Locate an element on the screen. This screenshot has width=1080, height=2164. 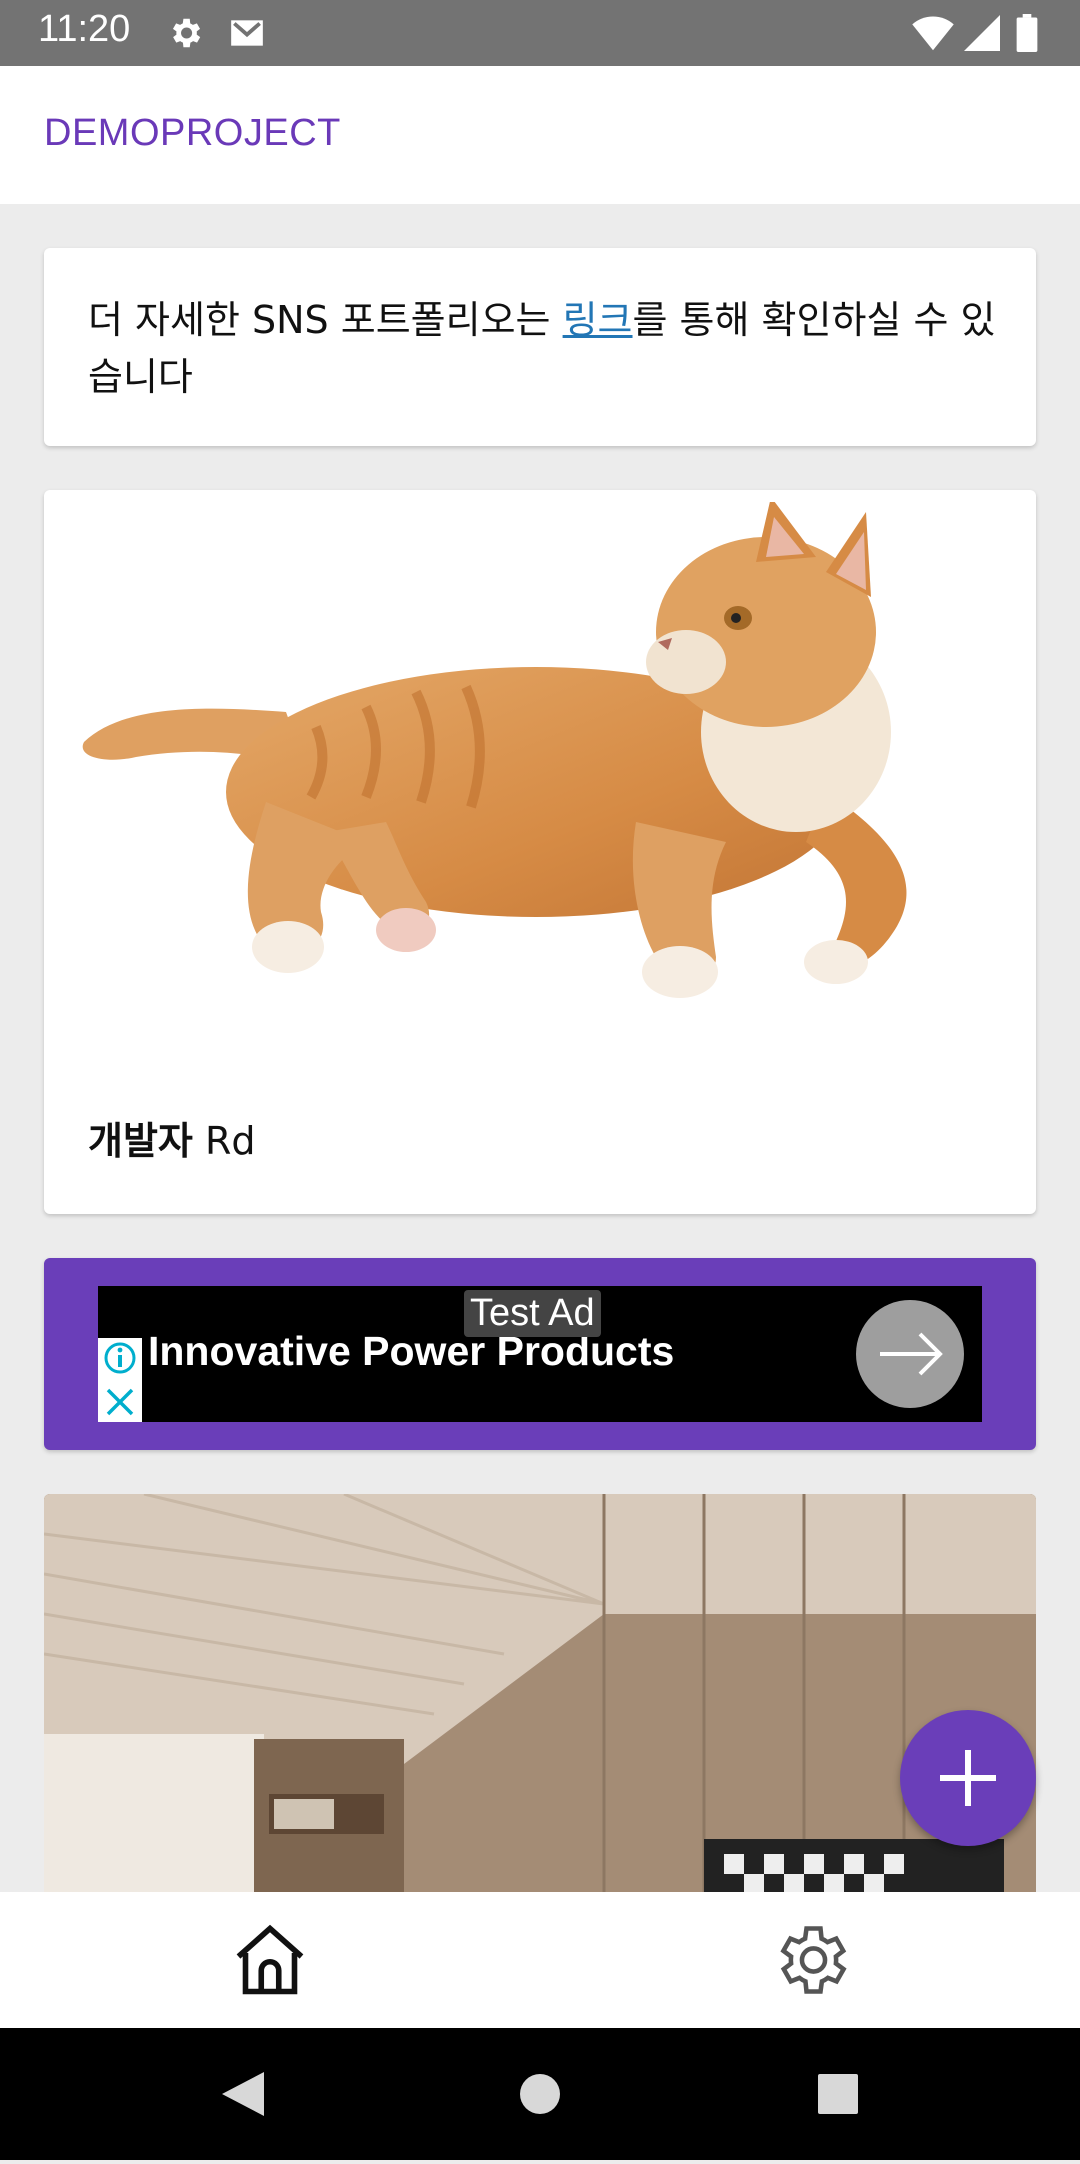
status-time: 11:20 is located at coordinates (84, 29).